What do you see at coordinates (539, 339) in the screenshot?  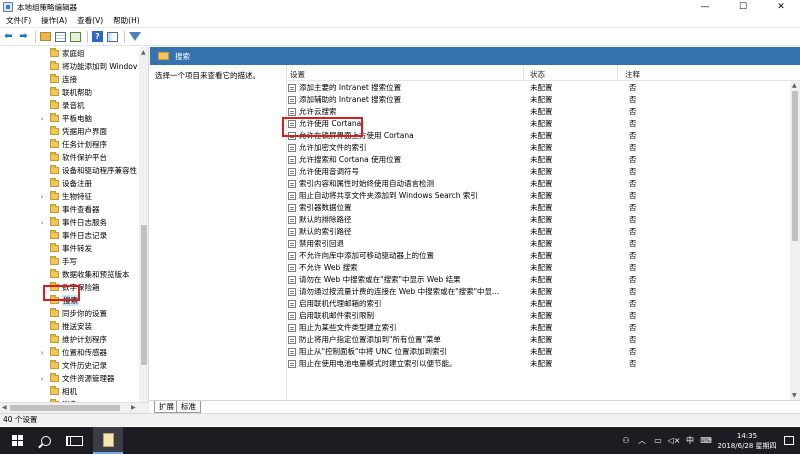 I see `table-row: 防止将用户指定位置添加到"所有位置"菜单 未配置否` at bounding box center [539, 339].